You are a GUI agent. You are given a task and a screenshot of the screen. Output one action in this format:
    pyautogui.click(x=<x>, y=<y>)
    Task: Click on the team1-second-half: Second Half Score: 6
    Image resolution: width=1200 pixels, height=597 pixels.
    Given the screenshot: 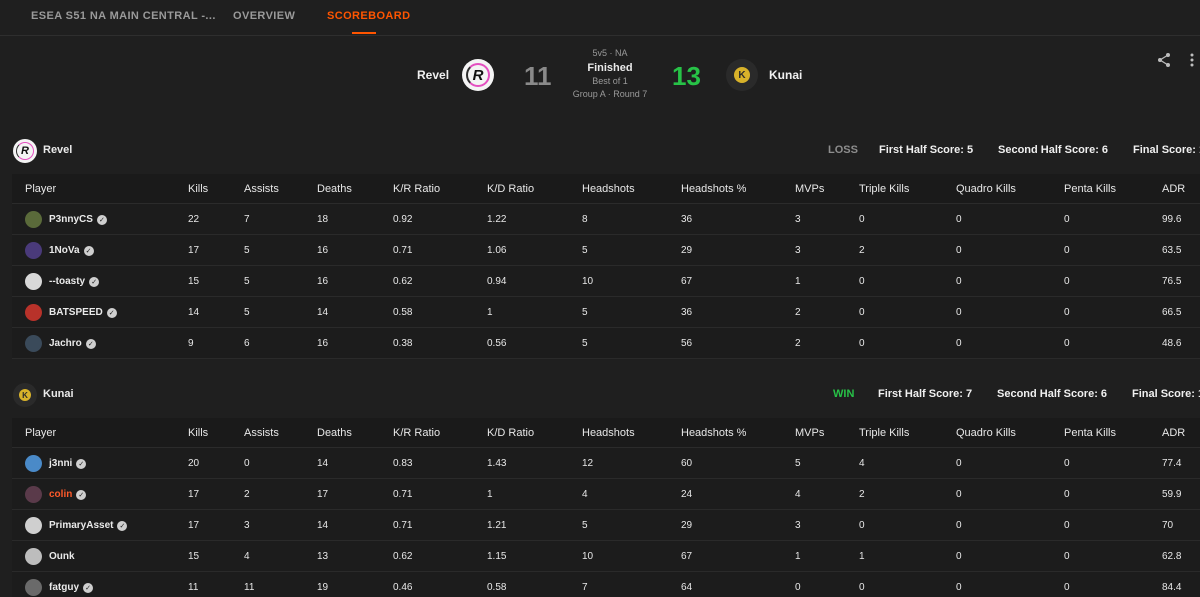 What is the action you would take?
    pyautogui.click(x=1053, y=150)
    